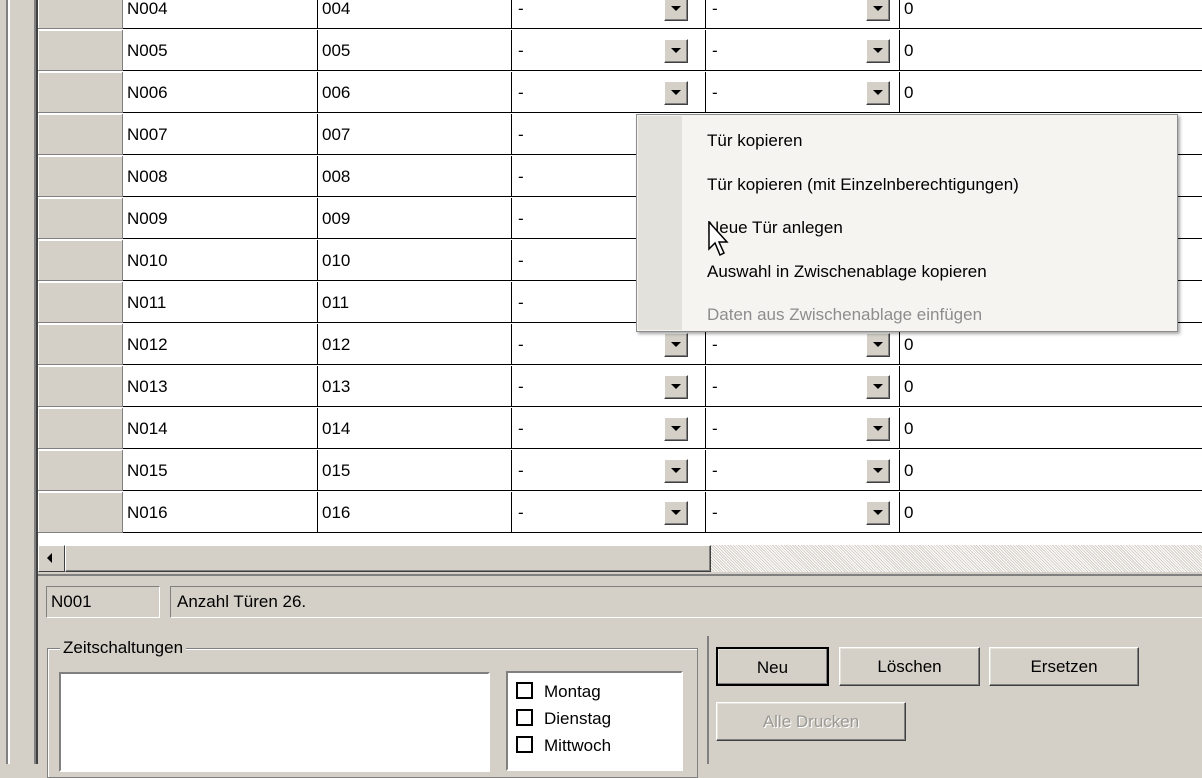  What do you see at coordinates (1064, 666) in the screenshot?
I see `replace-button: Ersetzen` at bounding box center [1064, 666].